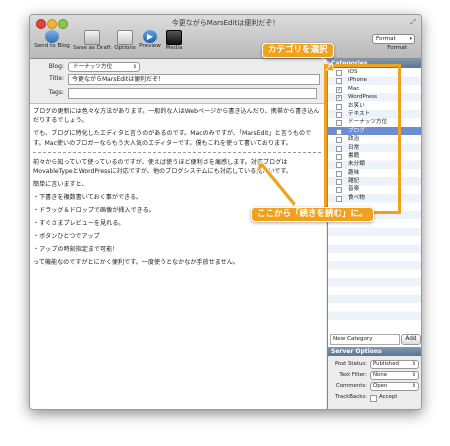  I want to click on more-callout: ここから「続きを読む」に。, so click(312, 214).